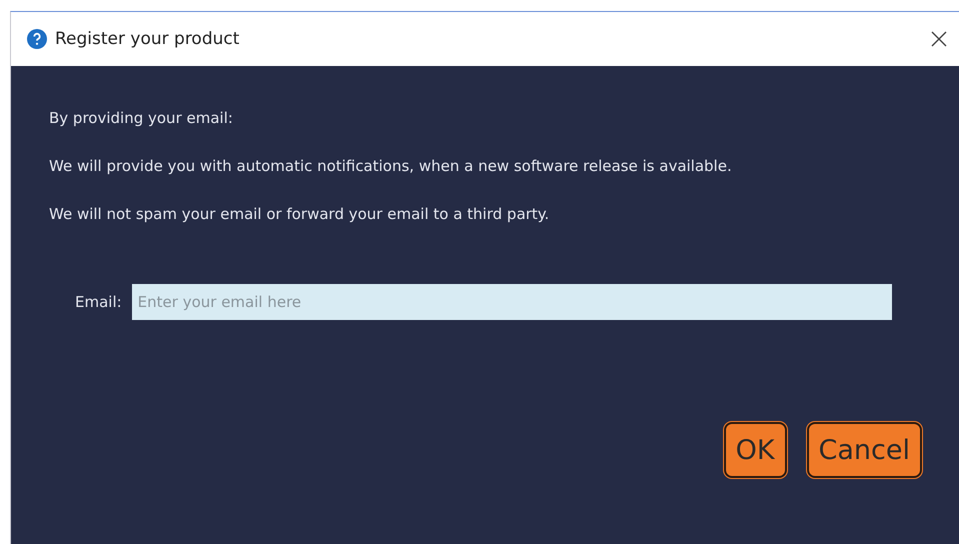  Describe the element at coordinates (98, 302) in the screenshot. I see `email-label: Email:` at that location.